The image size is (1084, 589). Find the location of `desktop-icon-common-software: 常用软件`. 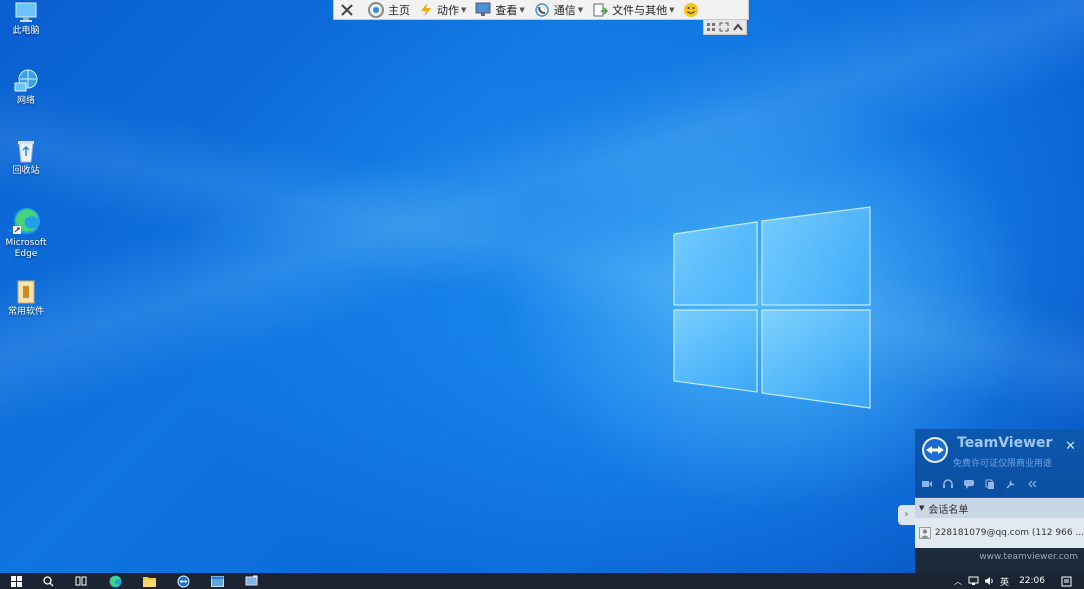

desktop-icon-common-software: 常用软件 is located at coordinates (26, 298).